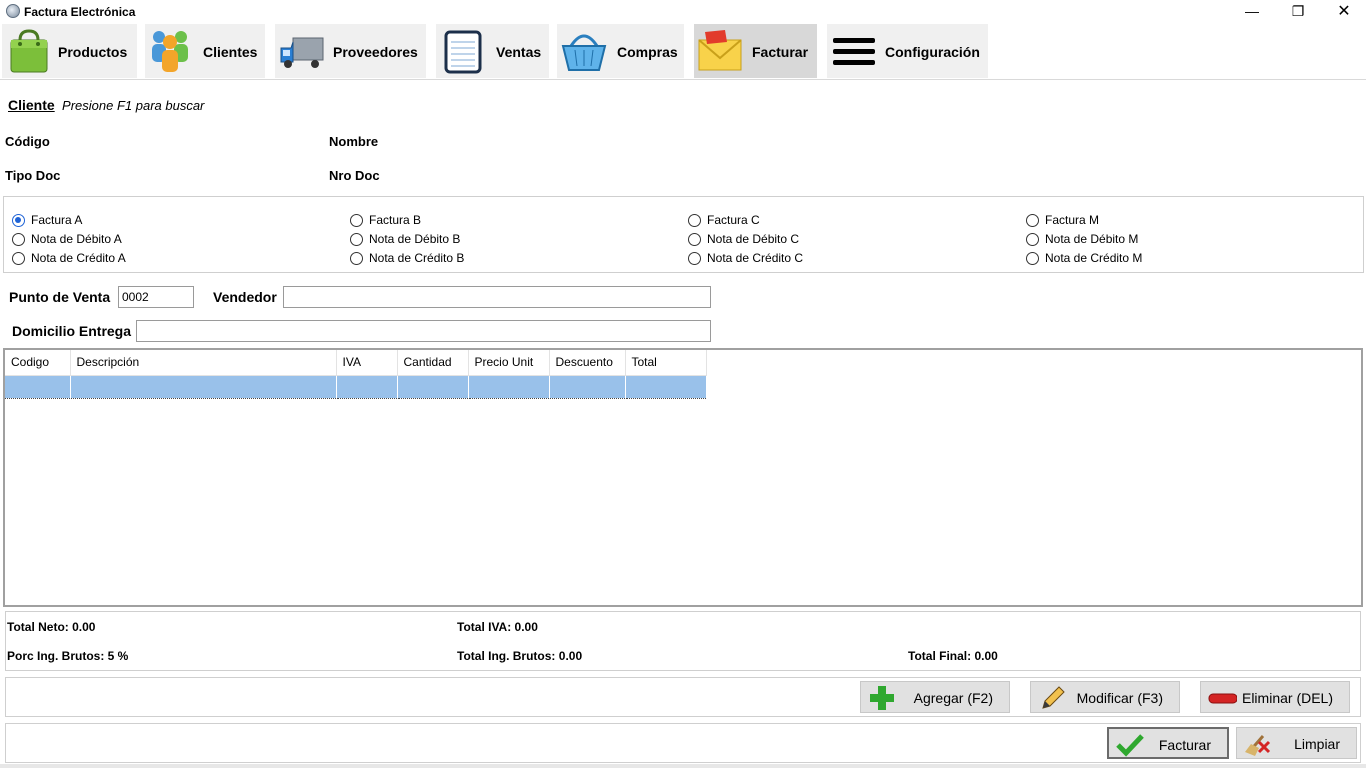  I want to click on cliente-link: Cliente, so click(31, 105).